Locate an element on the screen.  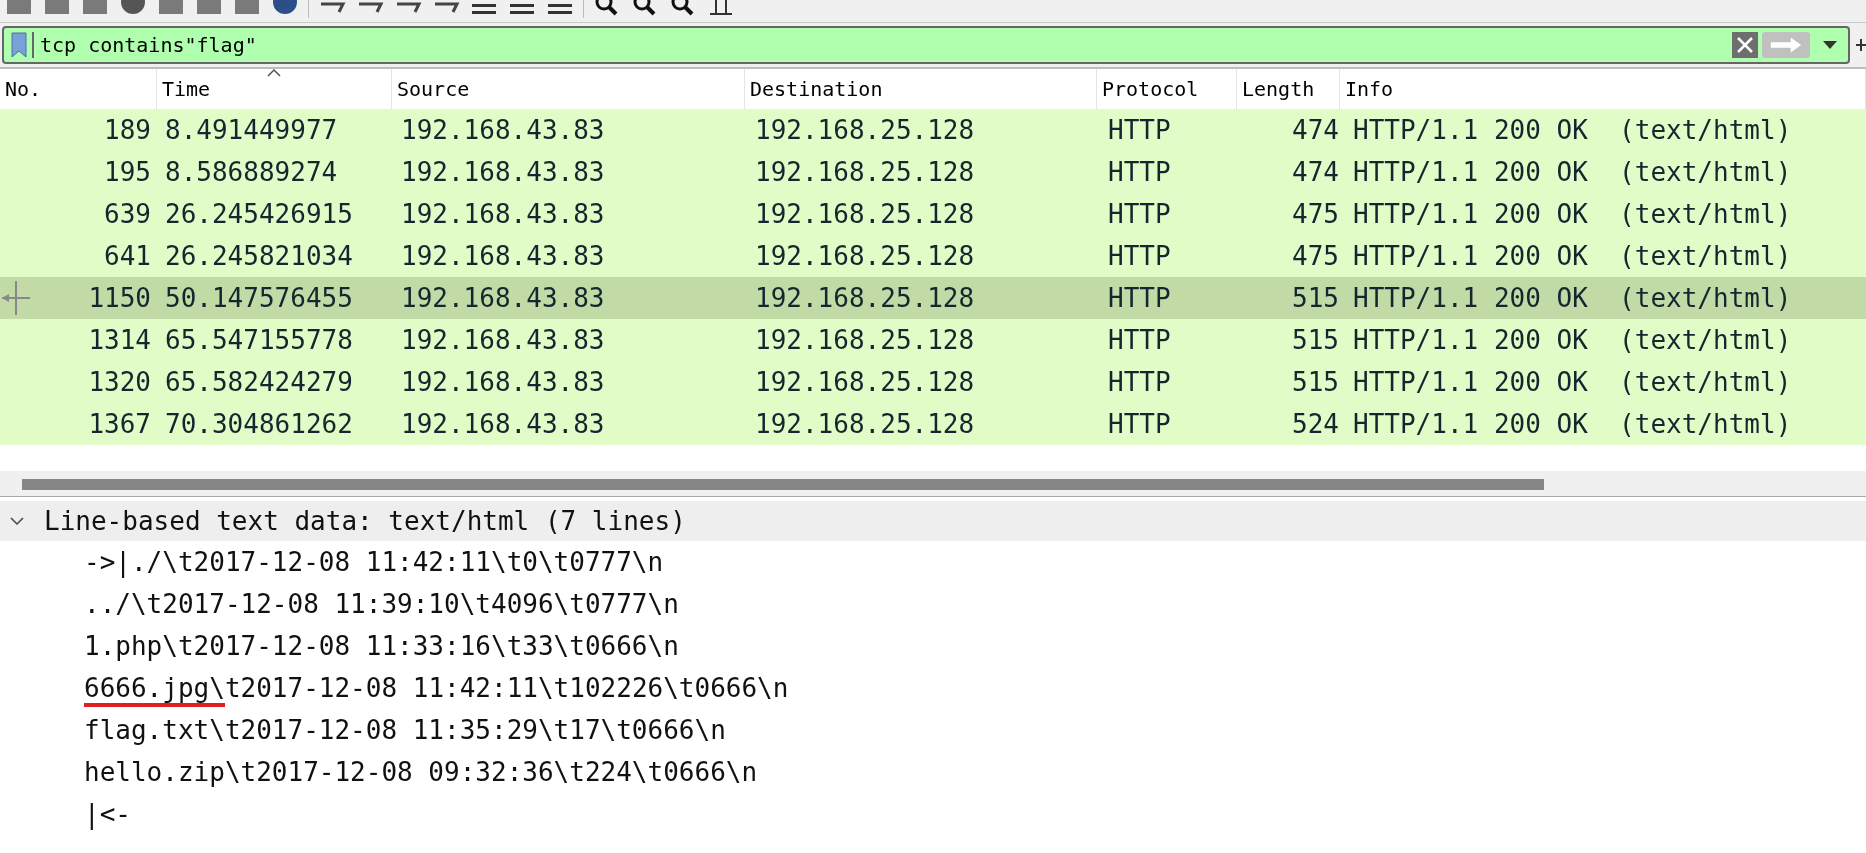
table-cell-text: 26.245821034 is located at coordinates (259, 256).